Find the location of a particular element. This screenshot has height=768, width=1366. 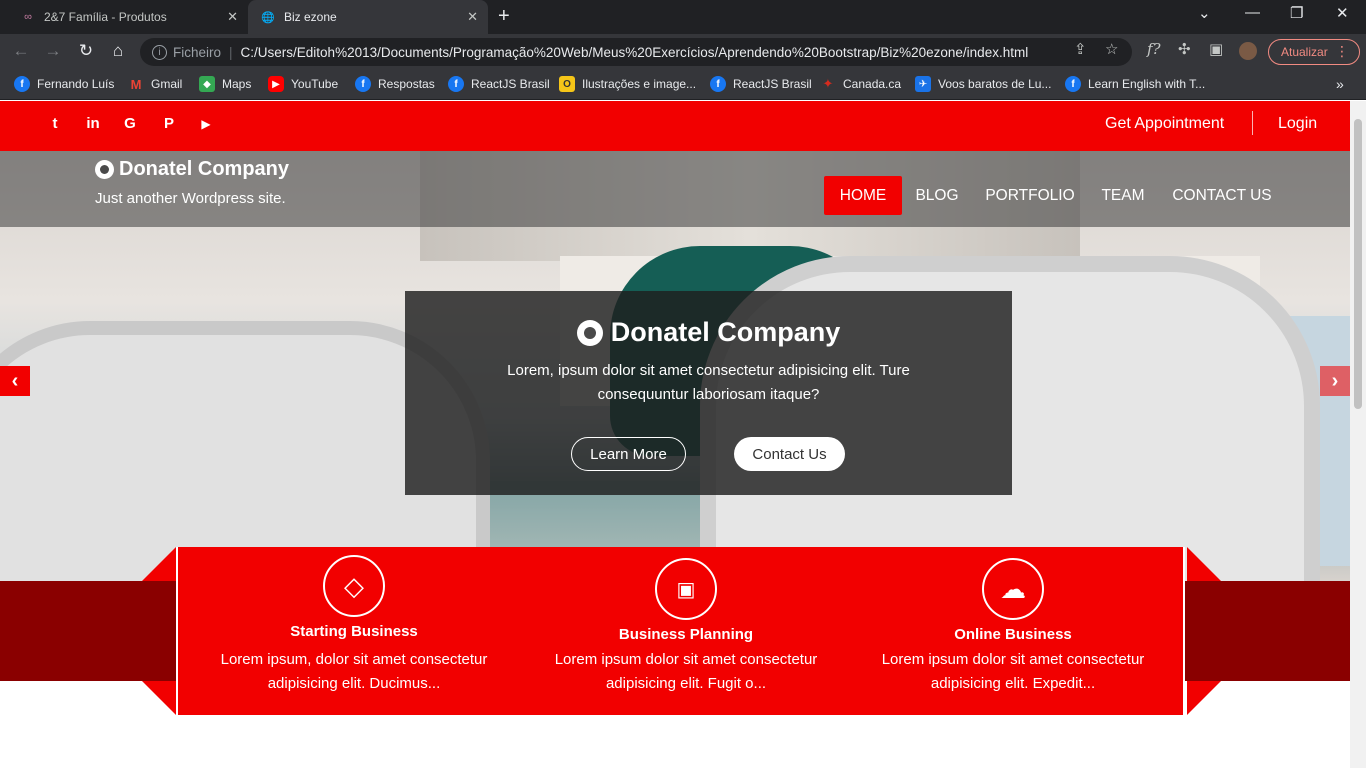

money-icon: ▣ is located at coordinates (686, 589).